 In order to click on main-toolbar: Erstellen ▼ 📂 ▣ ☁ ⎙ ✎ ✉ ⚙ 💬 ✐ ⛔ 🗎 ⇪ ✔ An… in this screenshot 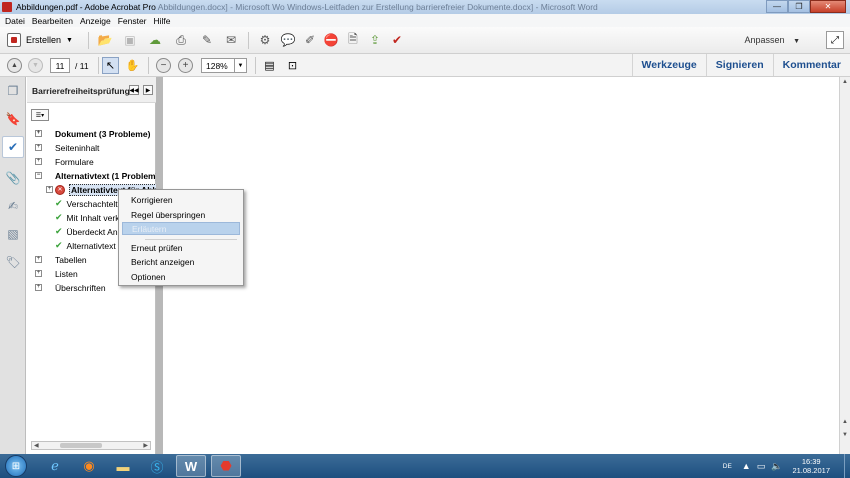, I will do `click(425, 40)`.